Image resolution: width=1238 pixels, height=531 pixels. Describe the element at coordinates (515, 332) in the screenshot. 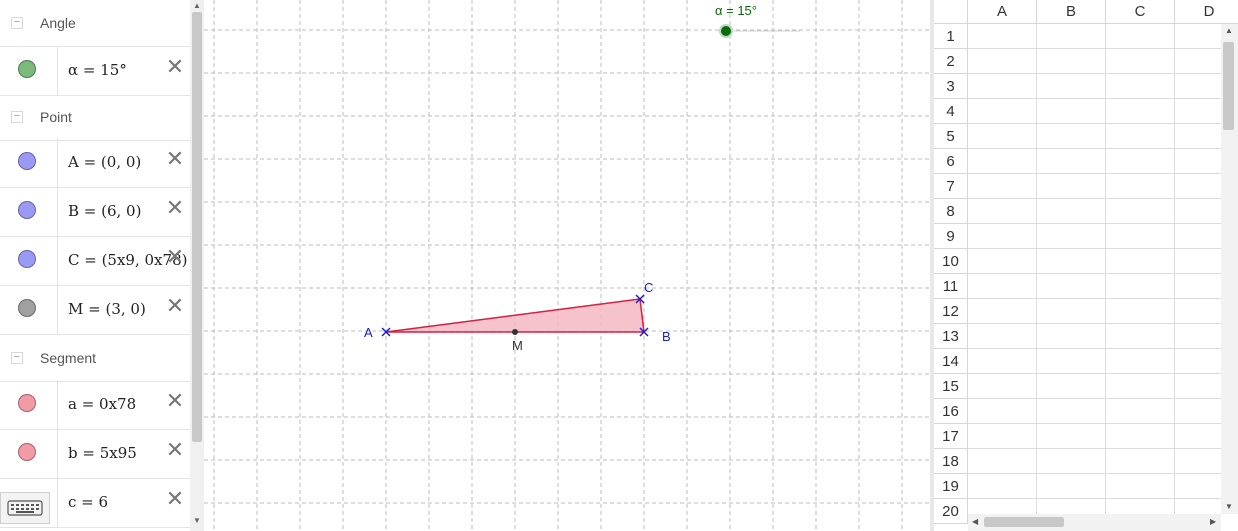

I see `point-M` at that location.